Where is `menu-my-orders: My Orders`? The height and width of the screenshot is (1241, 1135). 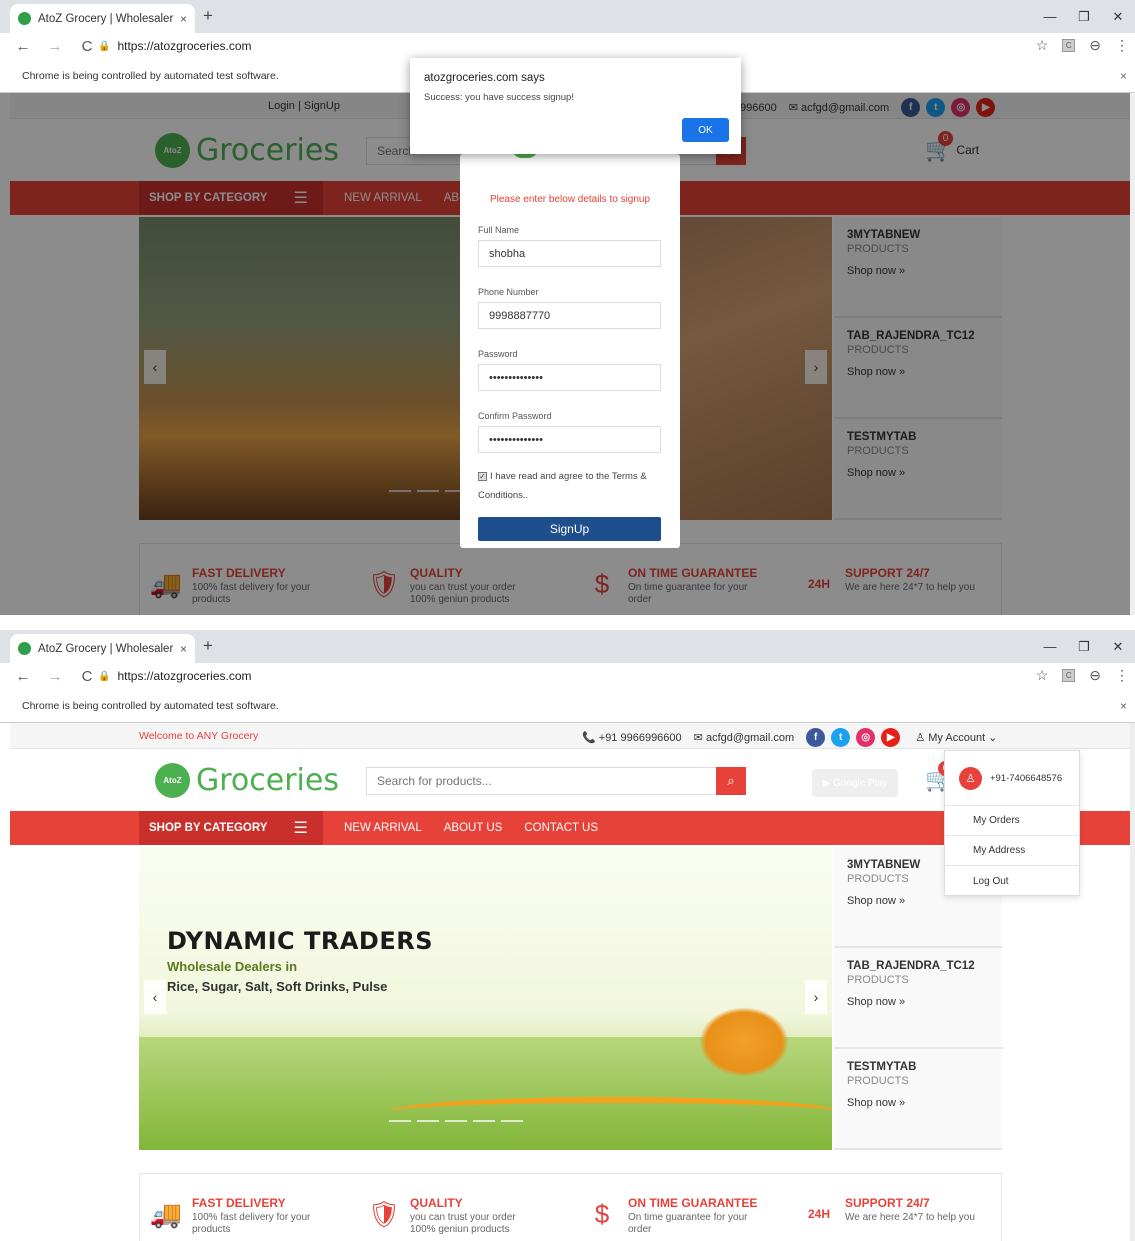
menu-my-orders: My Orders is located at coordinates (1012, 821).